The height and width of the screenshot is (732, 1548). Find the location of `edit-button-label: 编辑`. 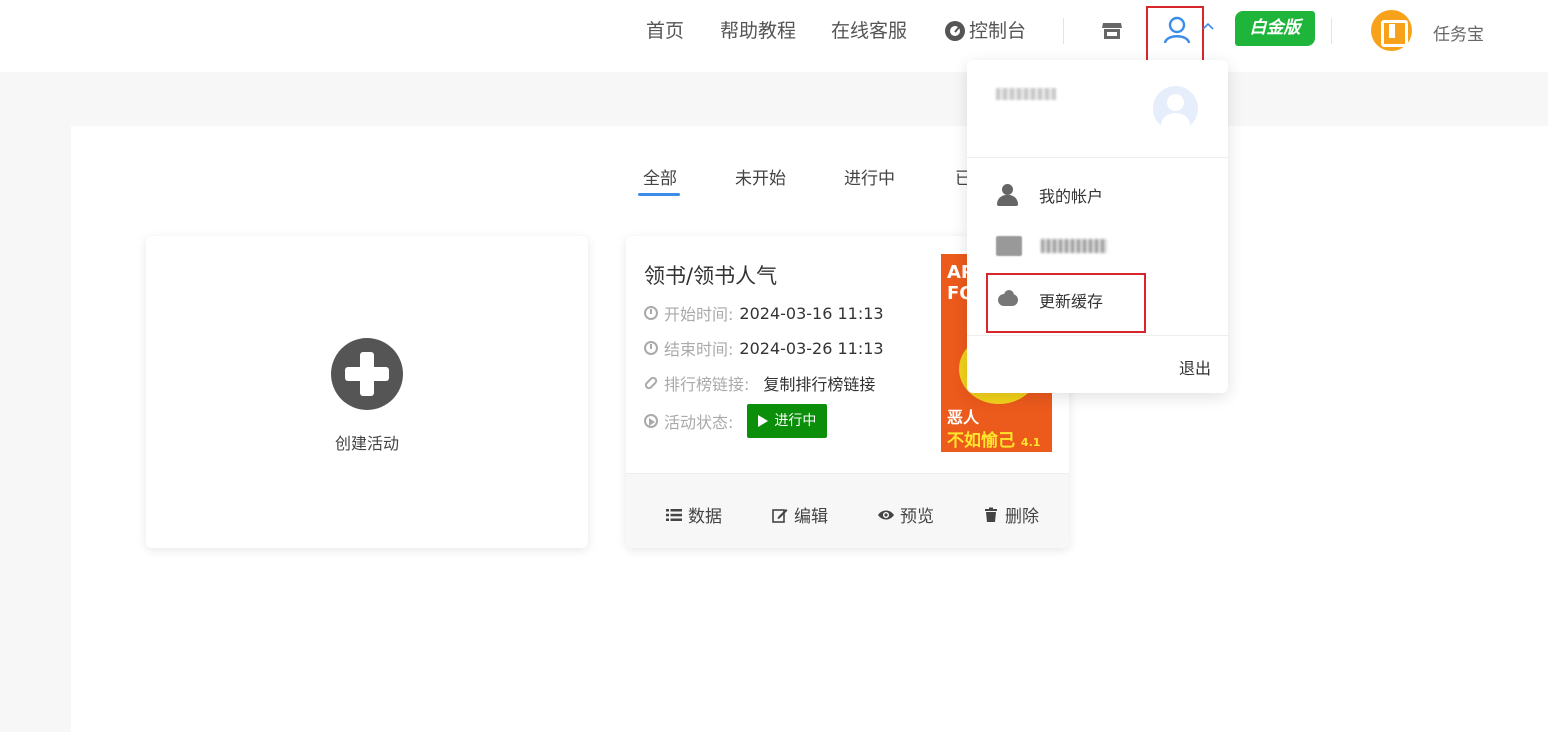

edit-button-label: 编辑 is located at coordinates (811, 517).